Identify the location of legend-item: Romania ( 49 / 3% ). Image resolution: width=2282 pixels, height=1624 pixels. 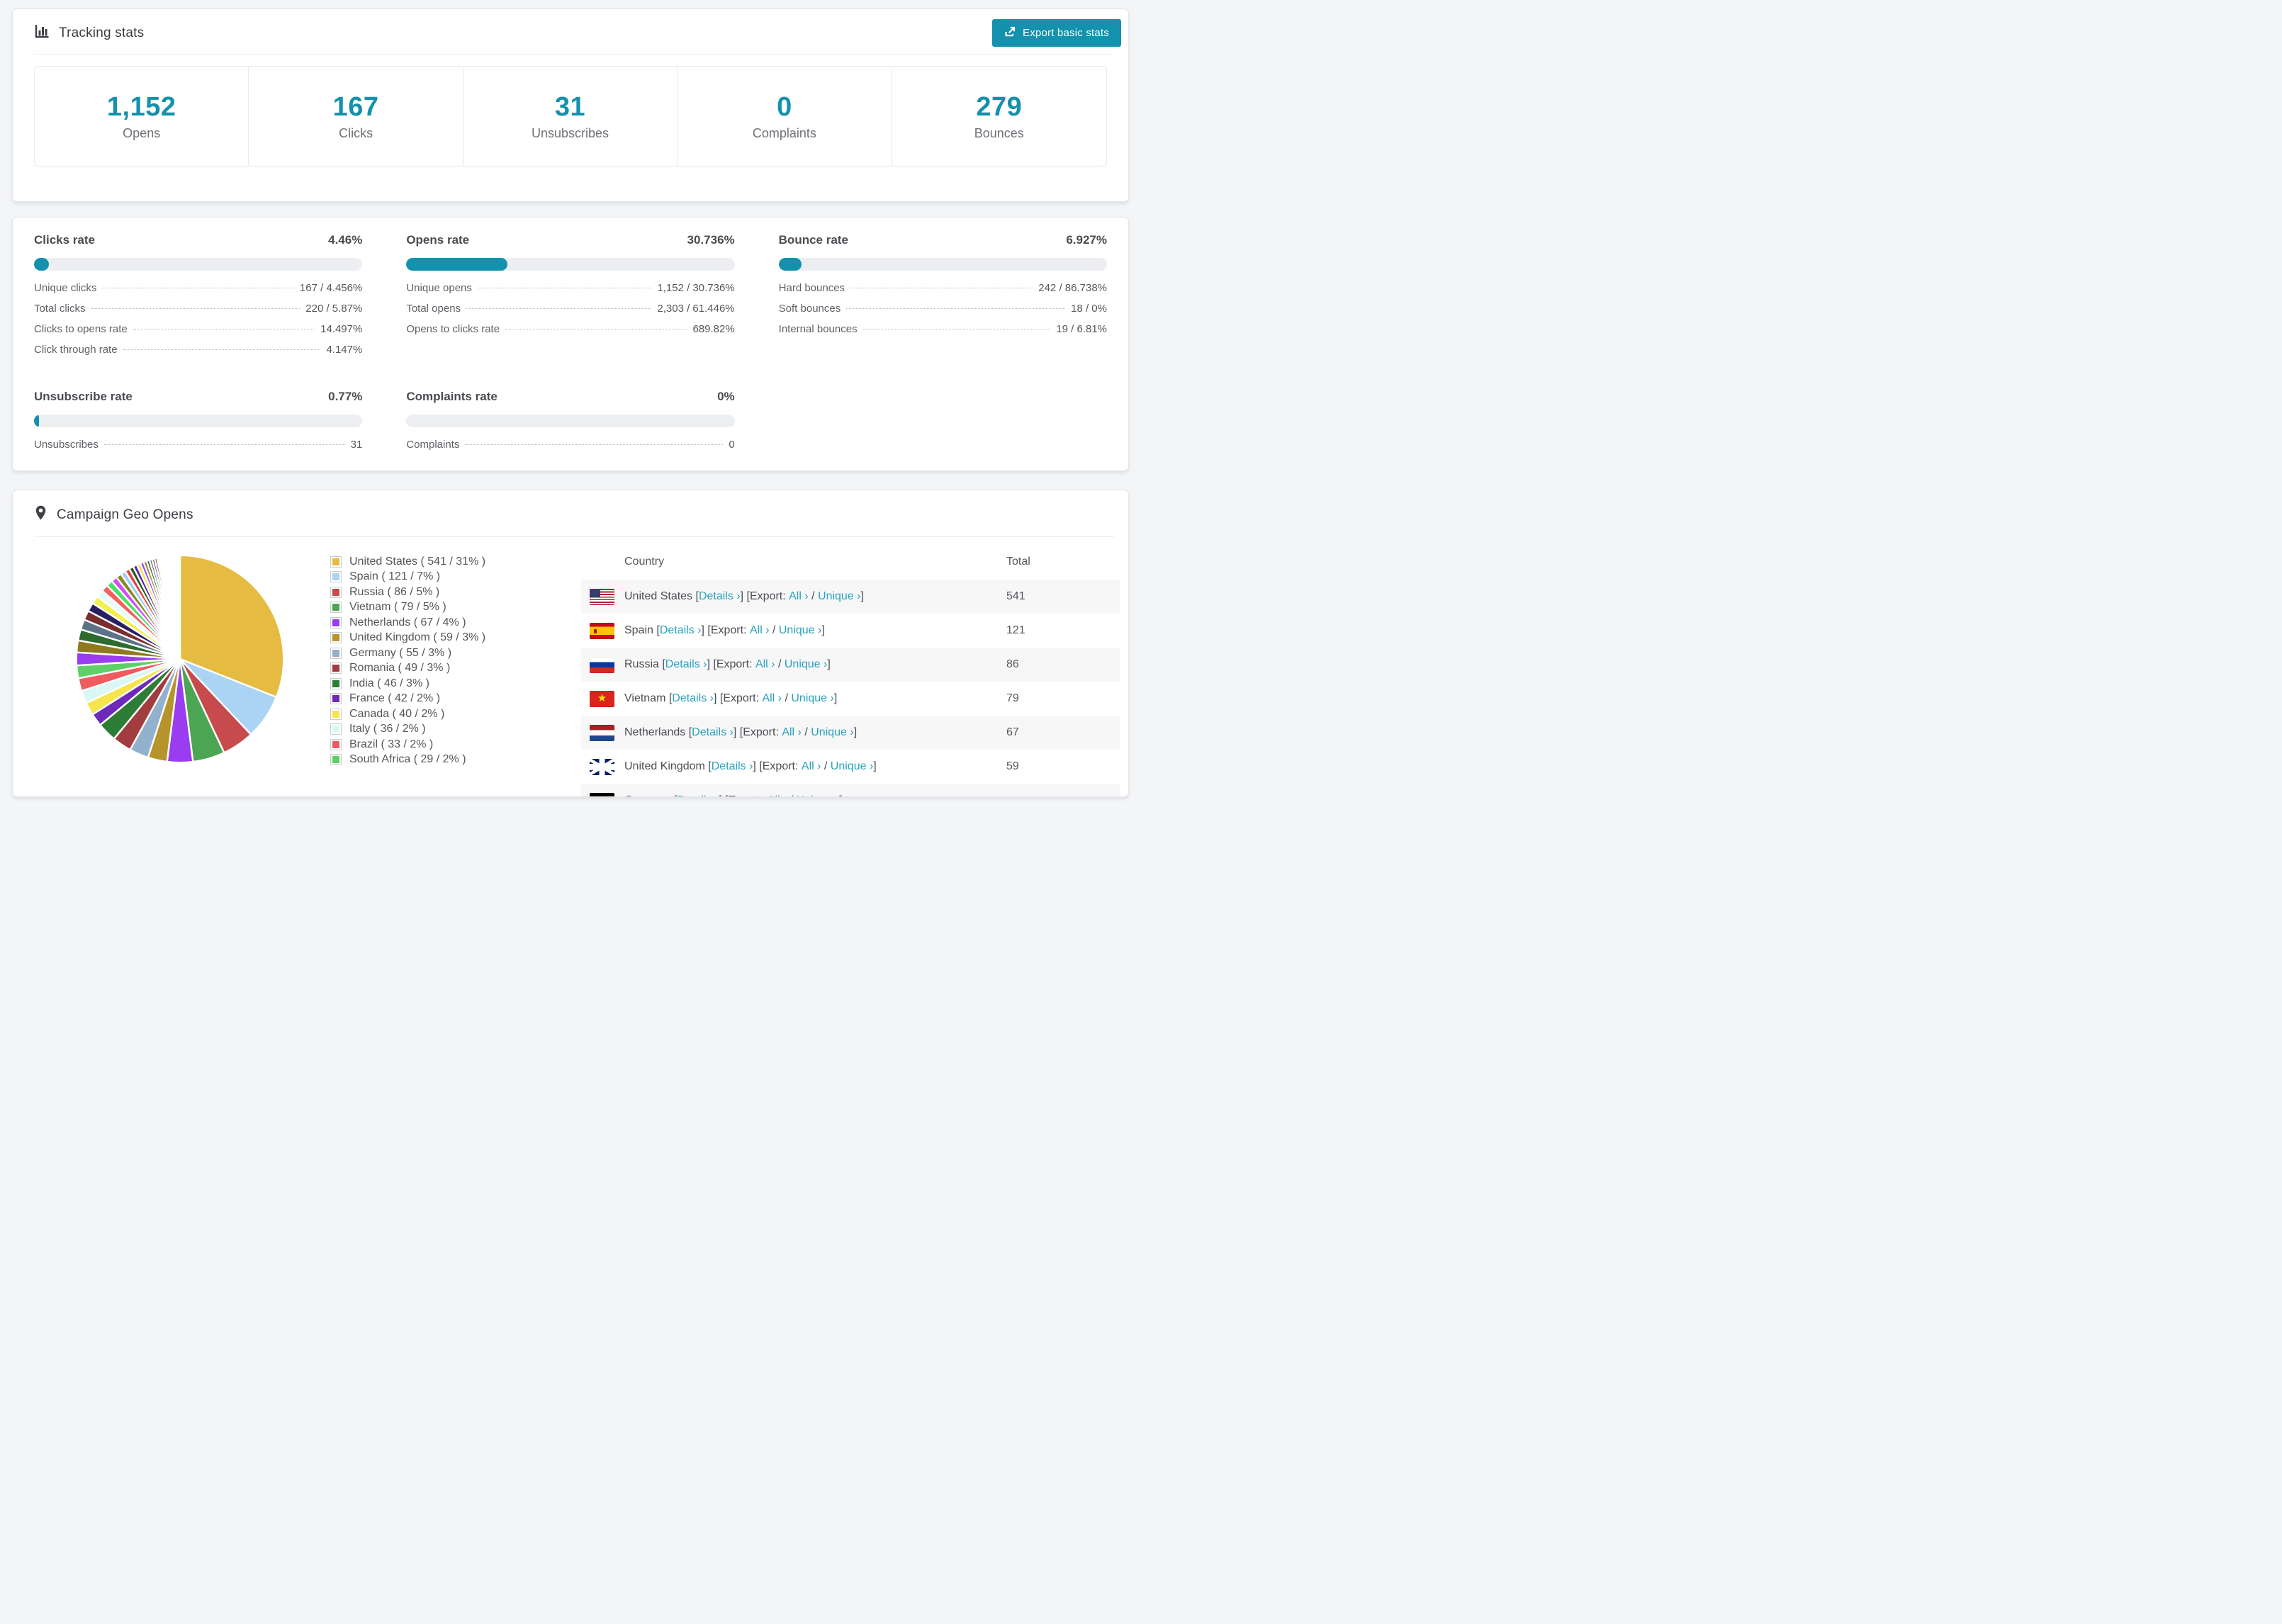
(437, 669).